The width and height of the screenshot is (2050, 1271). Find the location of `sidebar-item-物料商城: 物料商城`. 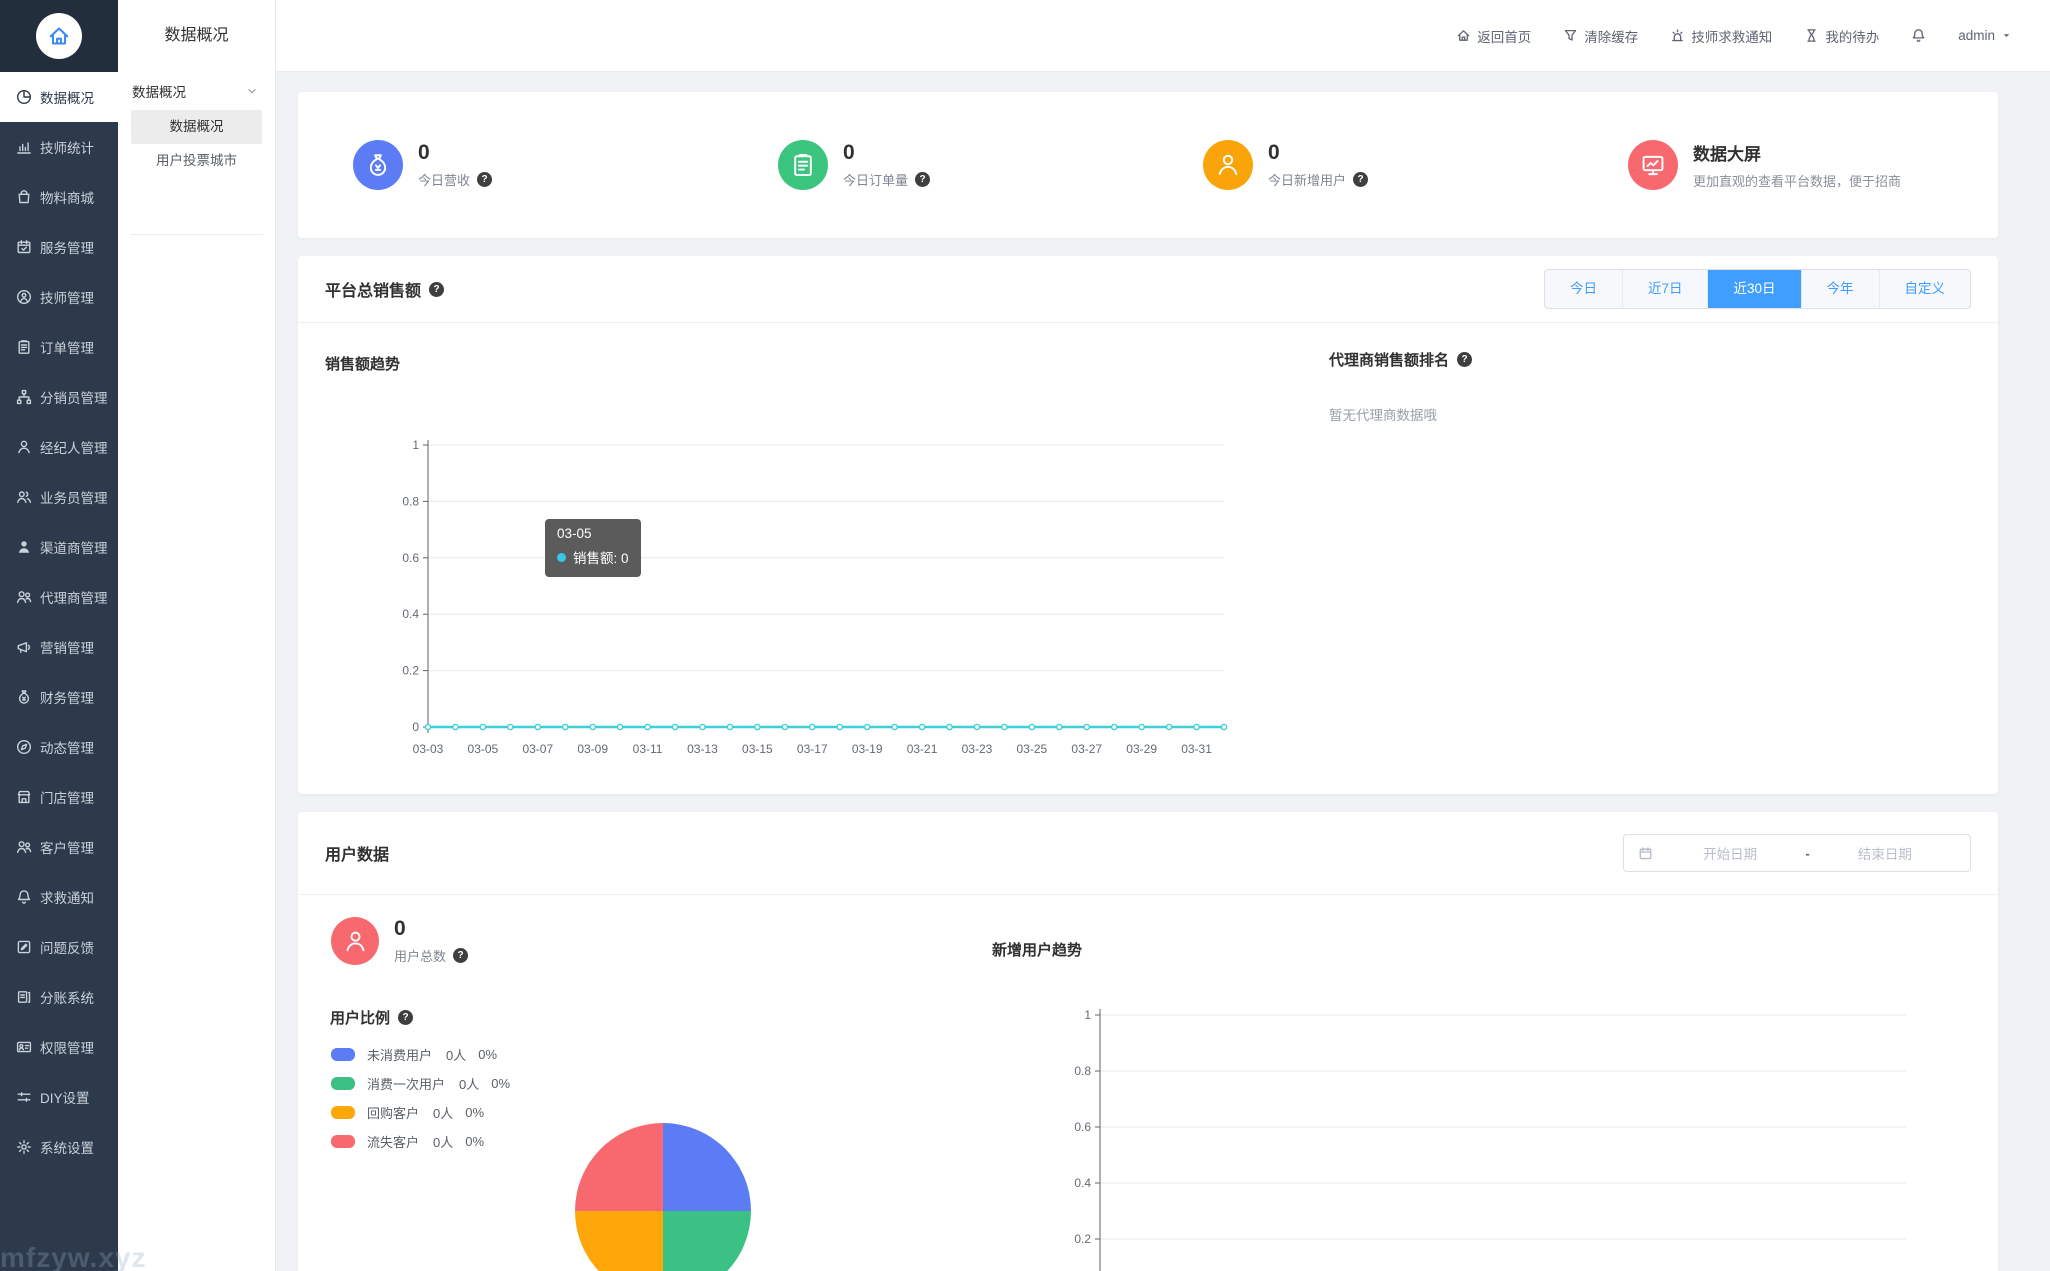

sidebar-item-物料商城: 物料商城 is located at coordinates (59, 197).